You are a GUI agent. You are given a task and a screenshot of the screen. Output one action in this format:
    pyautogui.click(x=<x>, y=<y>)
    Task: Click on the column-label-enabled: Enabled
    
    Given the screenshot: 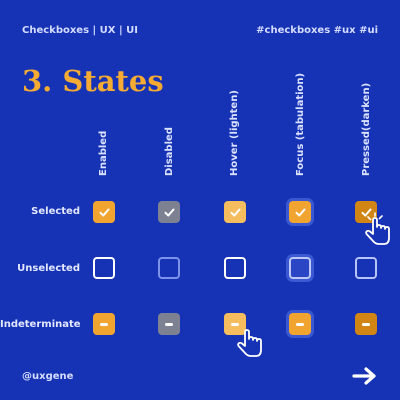 What is the action you would take?
    pyautogui.click(x=103, y=153)
    